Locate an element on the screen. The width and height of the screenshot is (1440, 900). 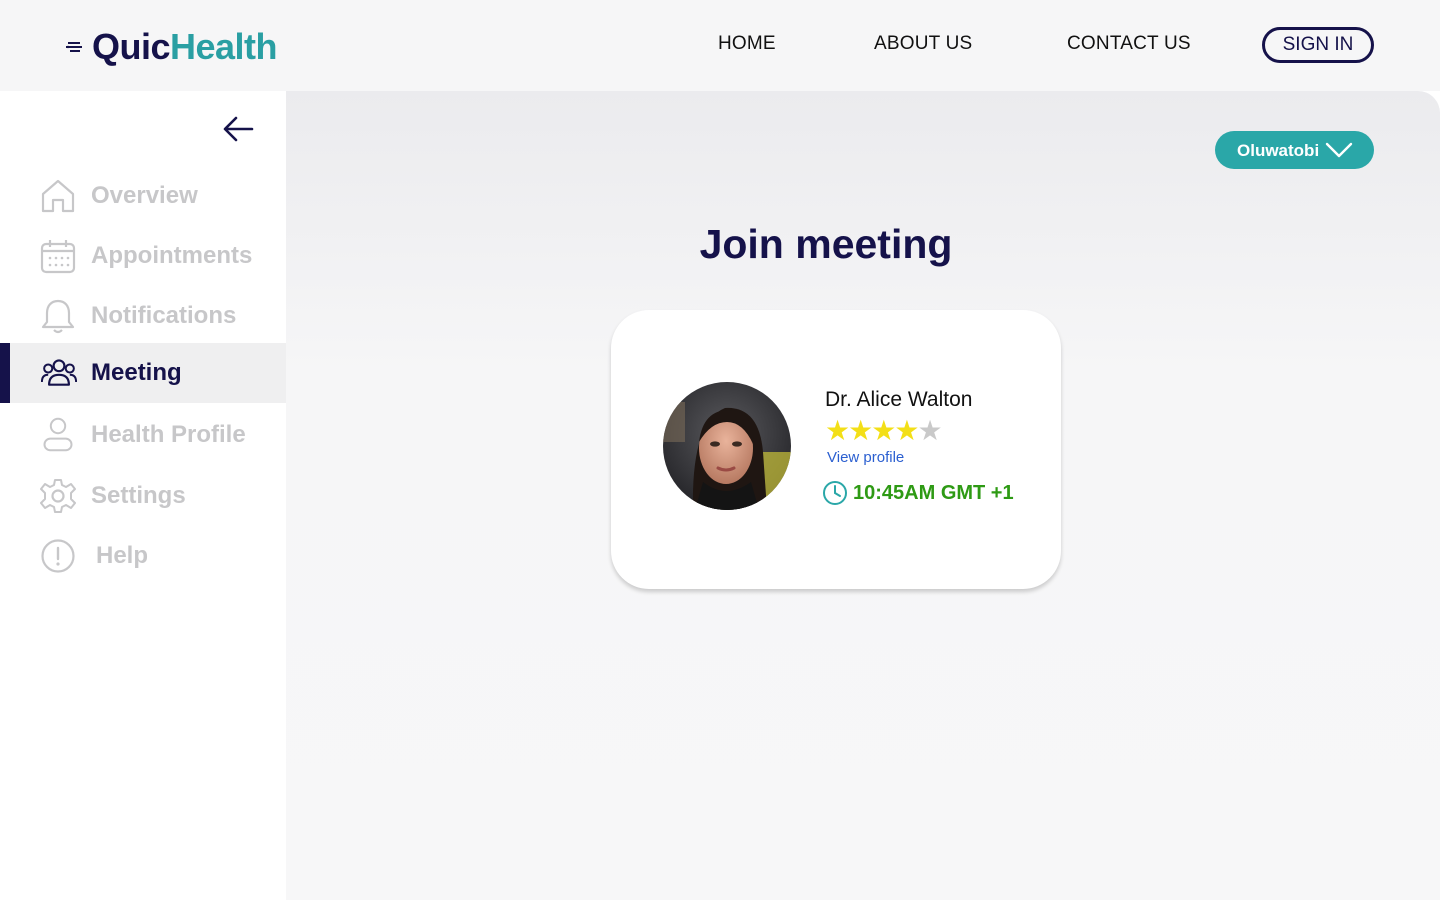
meeting-time-text: 10:45AM GMT +1 is located at coordinates (933, 492).